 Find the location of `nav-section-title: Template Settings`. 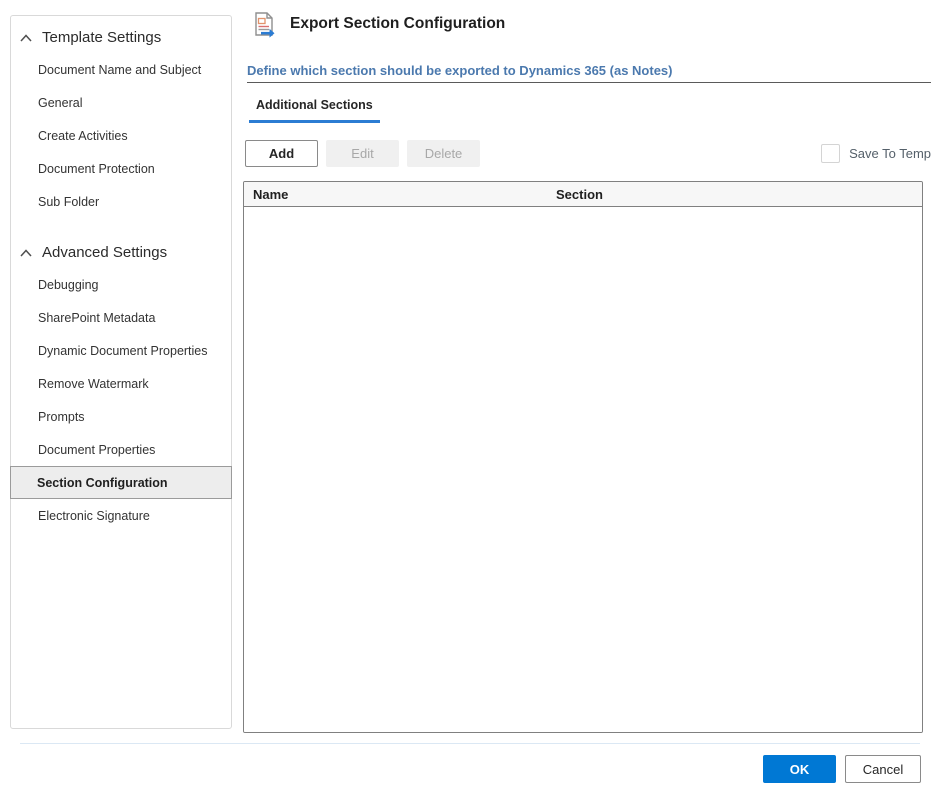

nav-section-title: Template Settings is located at coordinates (102, 37).